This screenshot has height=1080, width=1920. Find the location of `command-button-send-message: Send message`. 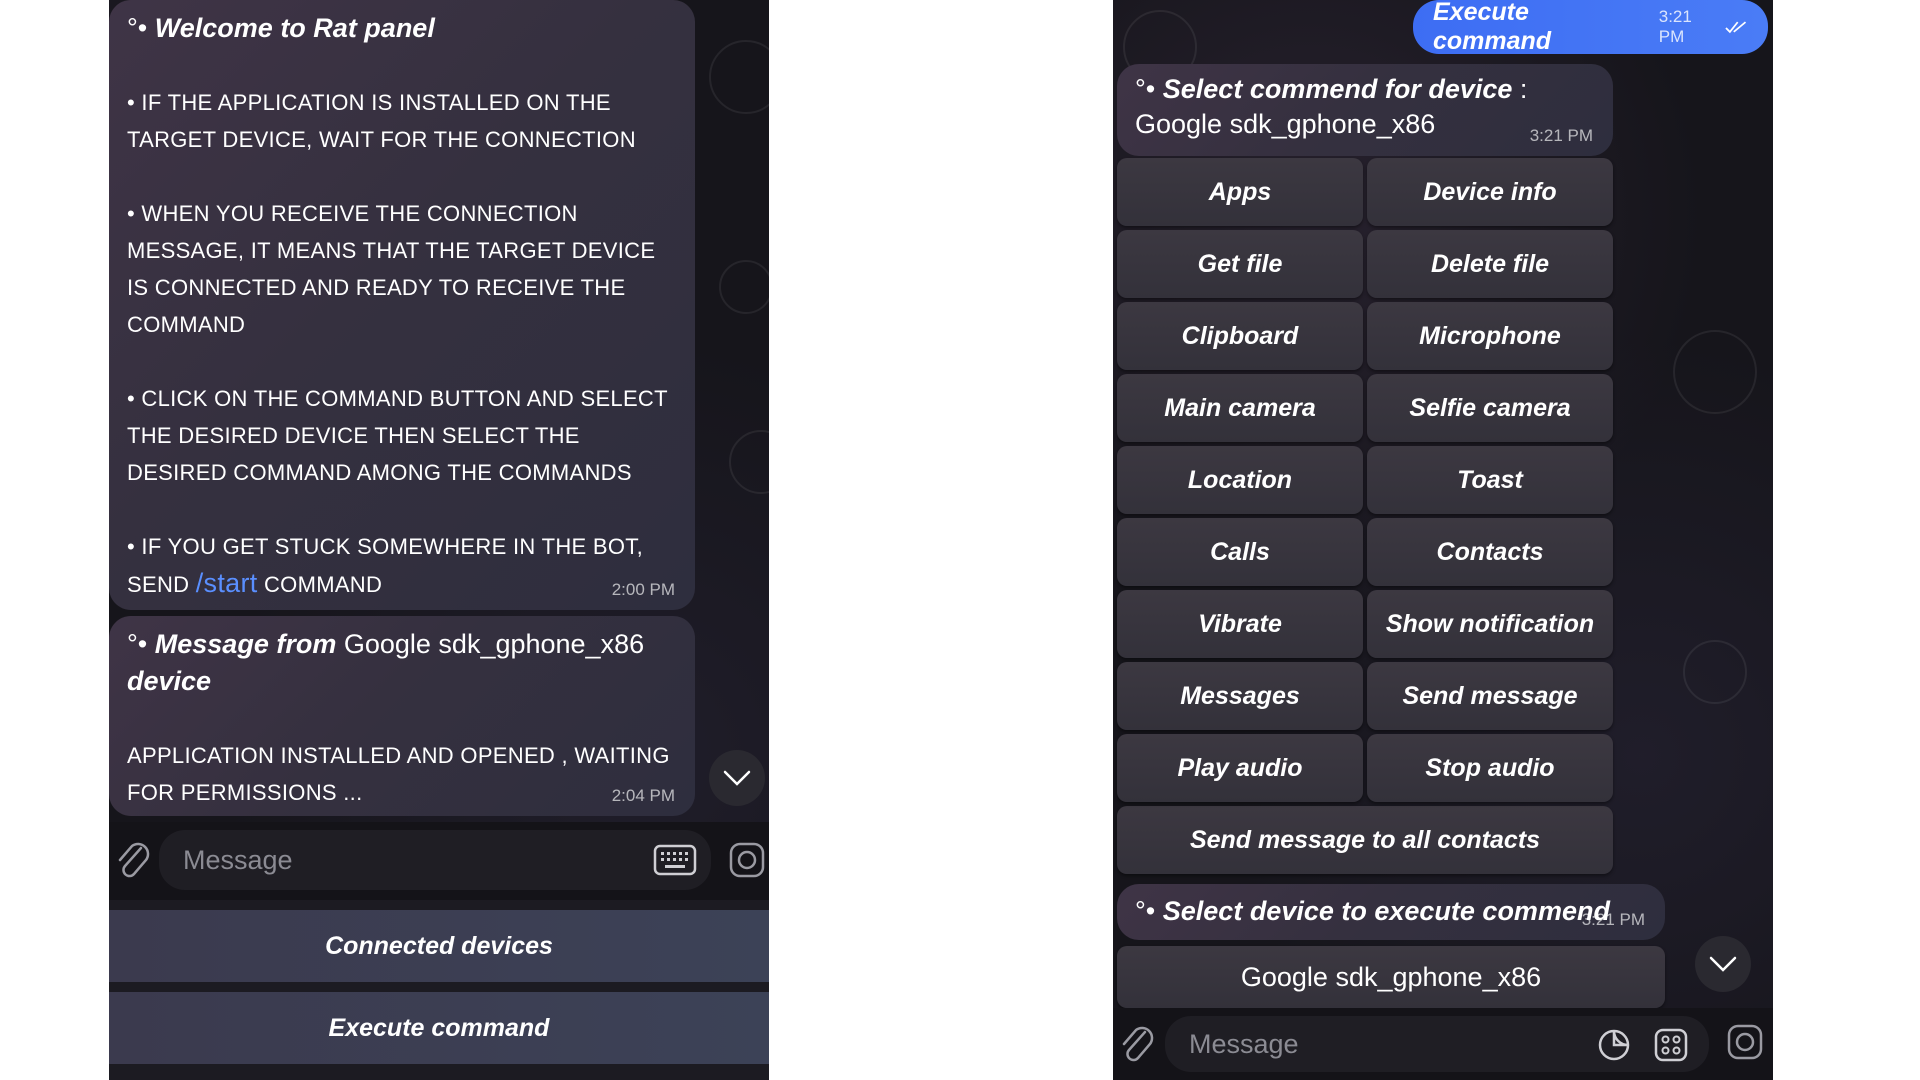

command-button-send-message: Send message is located at coordinates (1490, 696).